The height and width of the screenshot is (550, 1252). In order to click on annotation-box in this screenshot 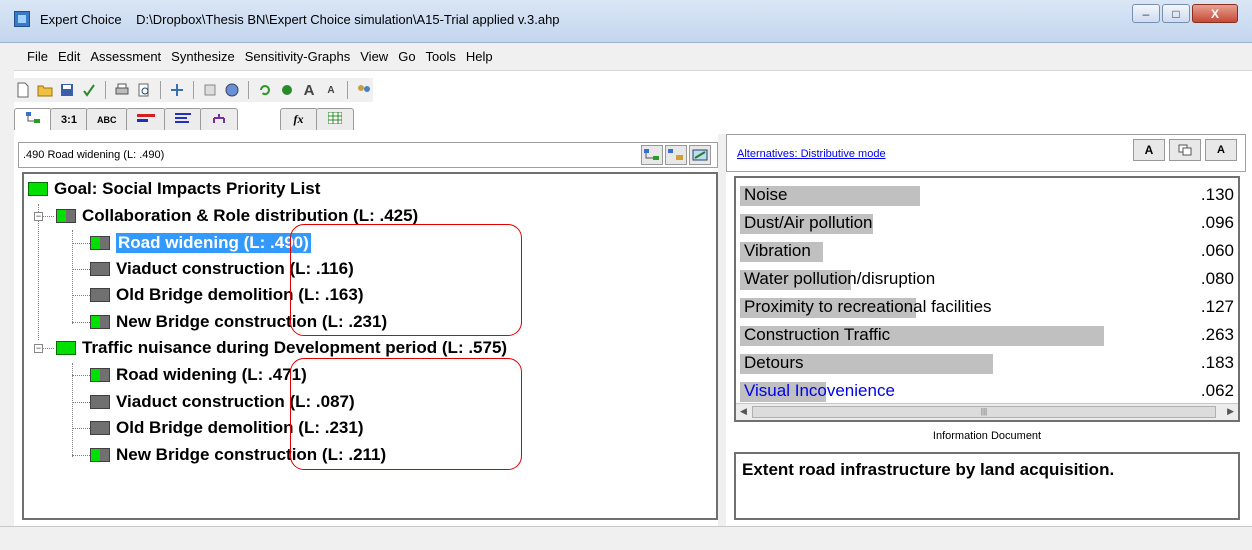, I will do `click(406, 414)`.